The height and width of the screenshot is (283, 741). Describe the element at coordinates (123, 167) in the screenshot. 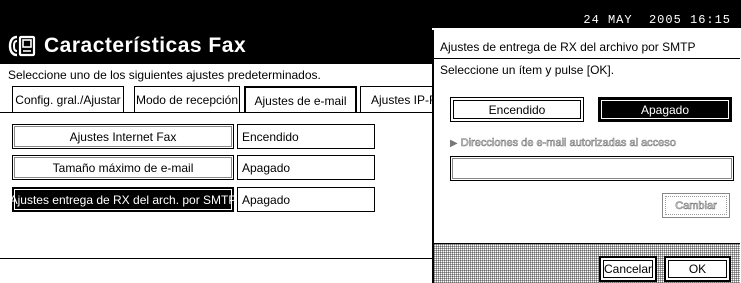

I see `setting-max-email-size-button: Tamaño máximo de e-mail` at that location.